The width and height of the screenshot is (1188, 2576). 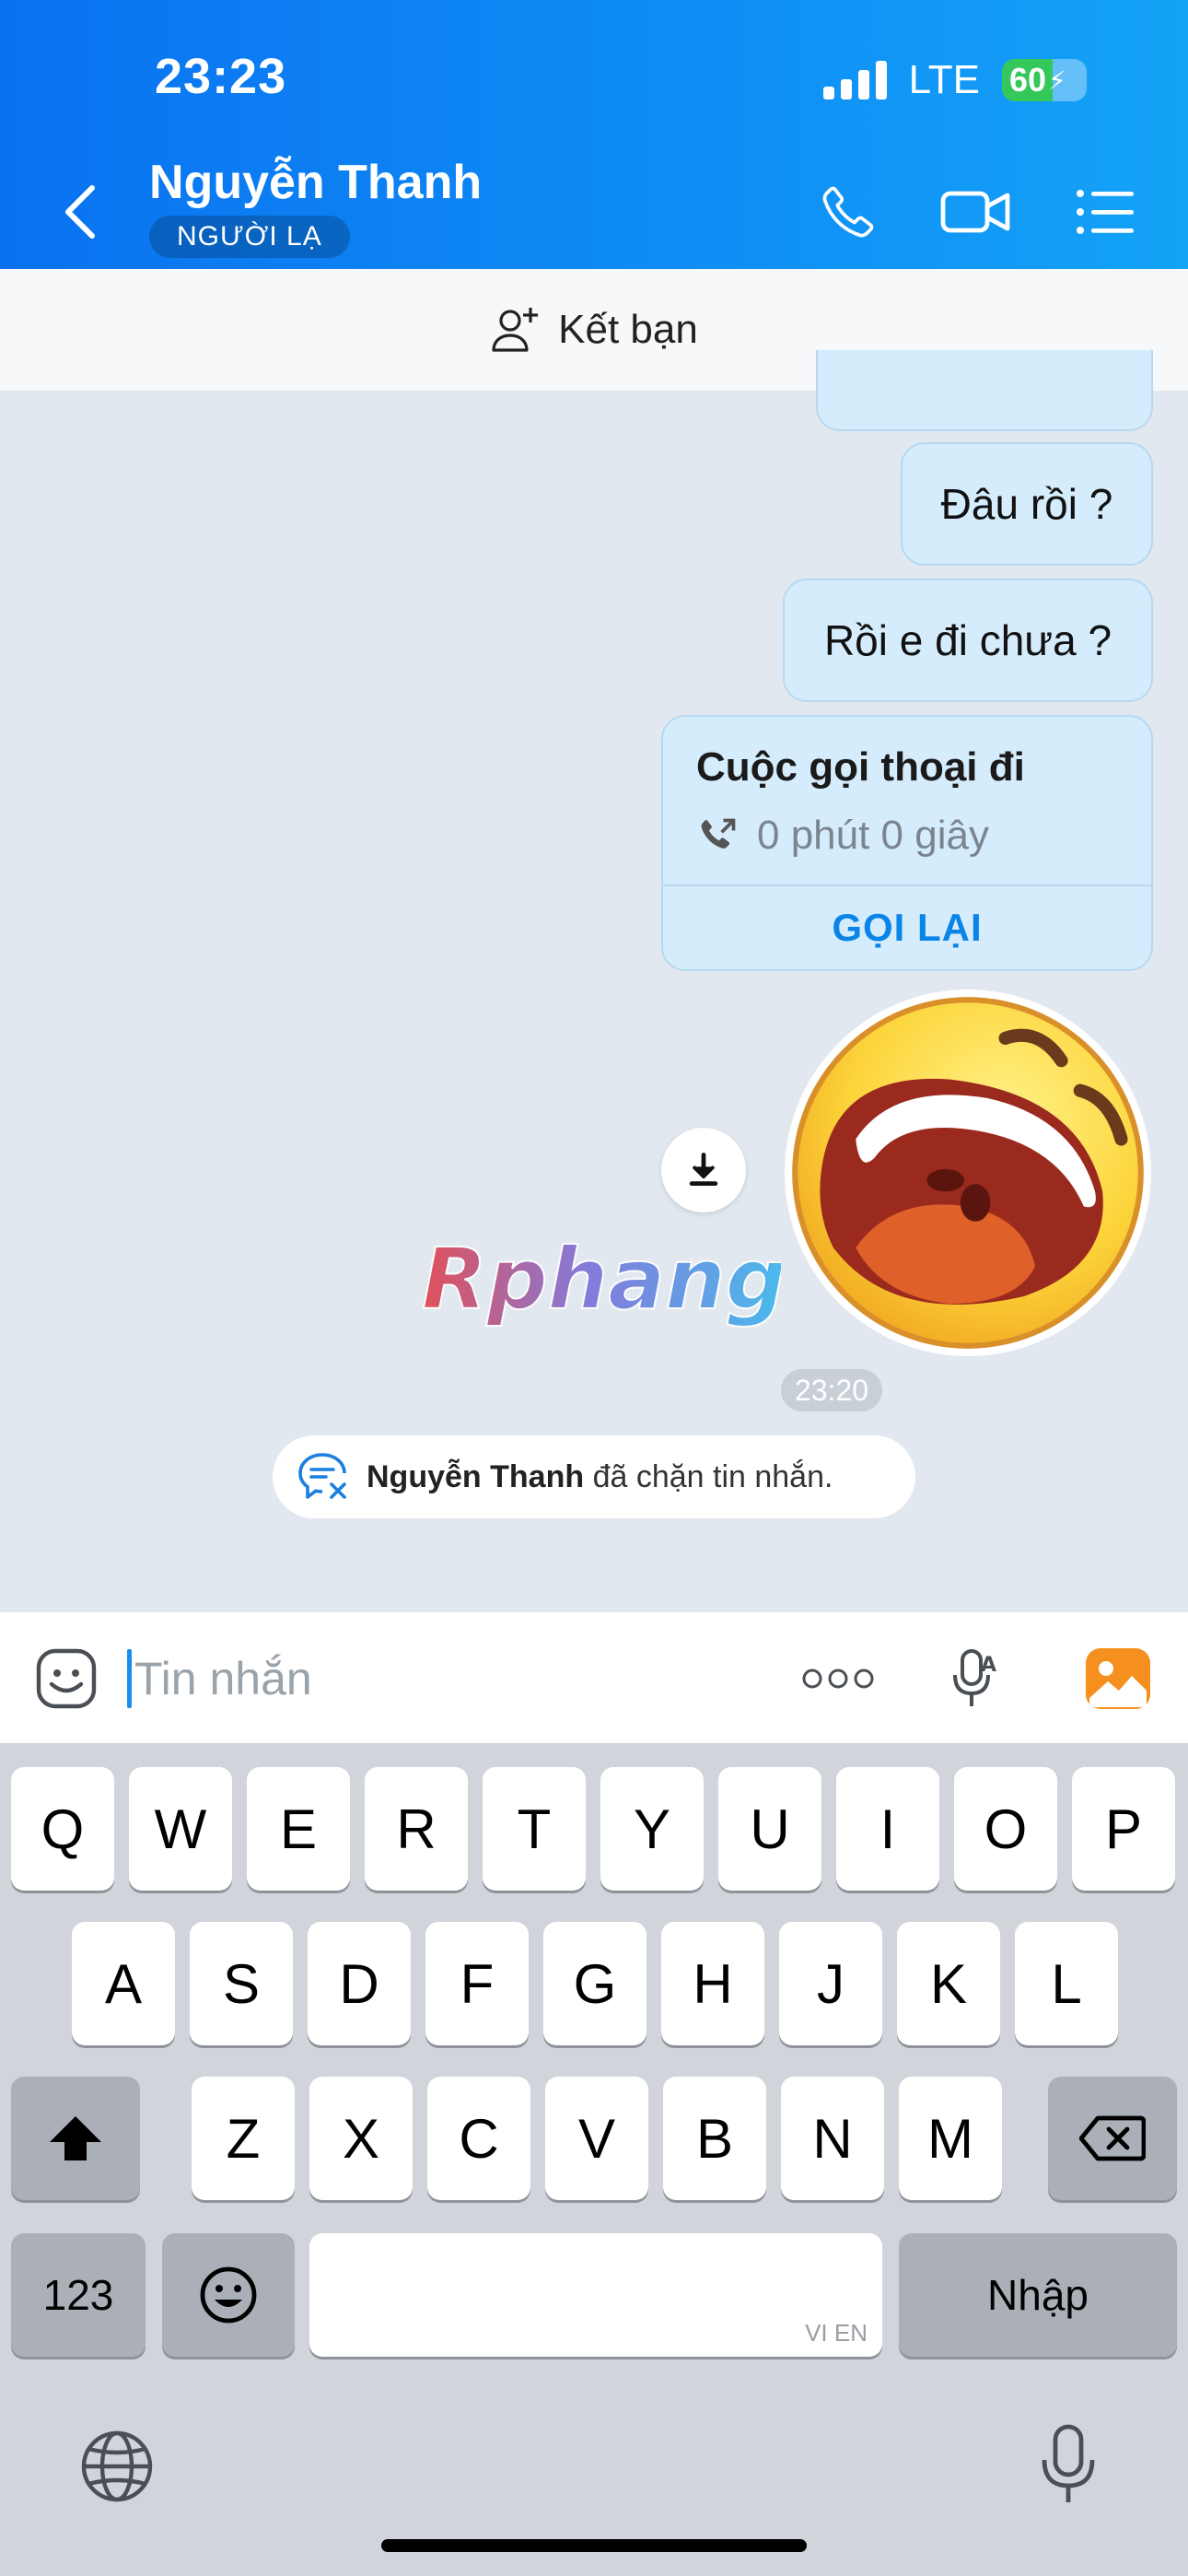 I want to click on backspace-key, so click(x=1112, y=2138).